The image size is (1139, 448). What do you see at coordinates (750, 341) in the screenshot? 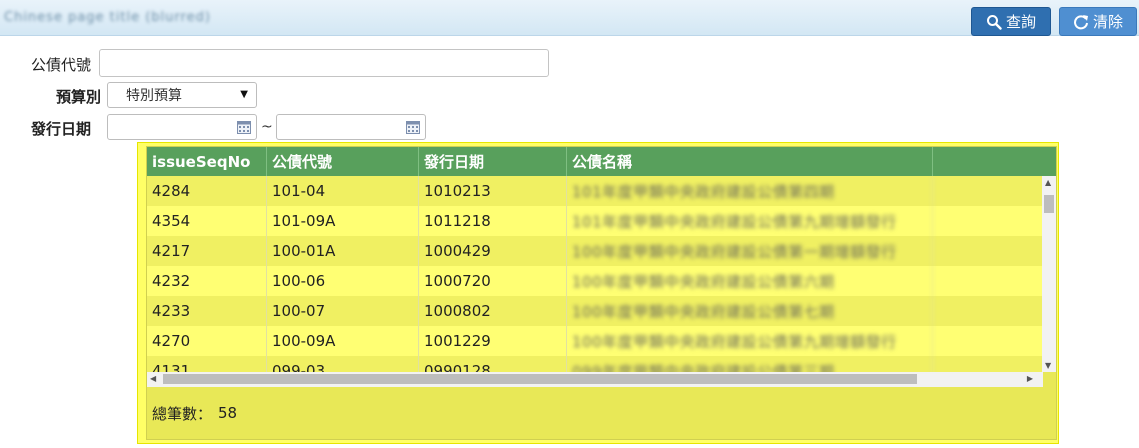
I see `cell-bond-name: 100年度甲類中央政府建設公債第九期增額發行` at bounding box center [750, 341].